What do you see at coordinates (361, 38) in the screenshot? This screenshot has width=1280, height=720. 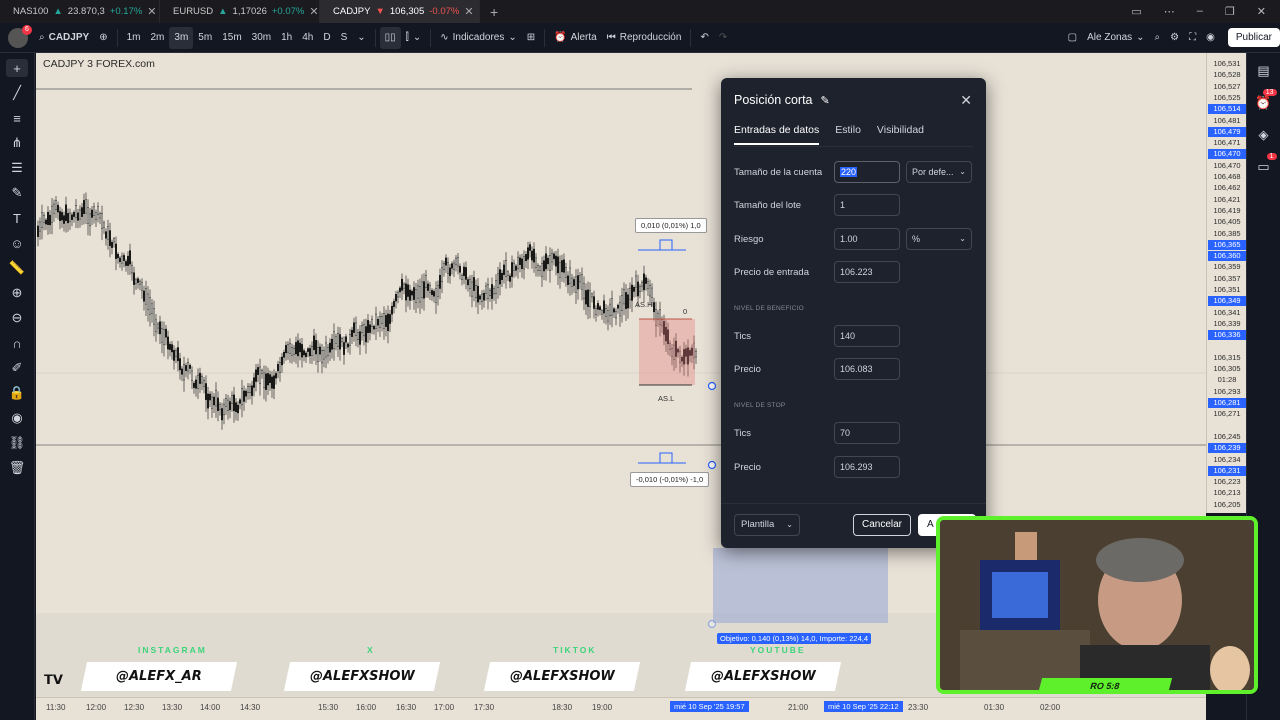 I see `interval-dropdown: ⌄` at bounding box center [361, 38].